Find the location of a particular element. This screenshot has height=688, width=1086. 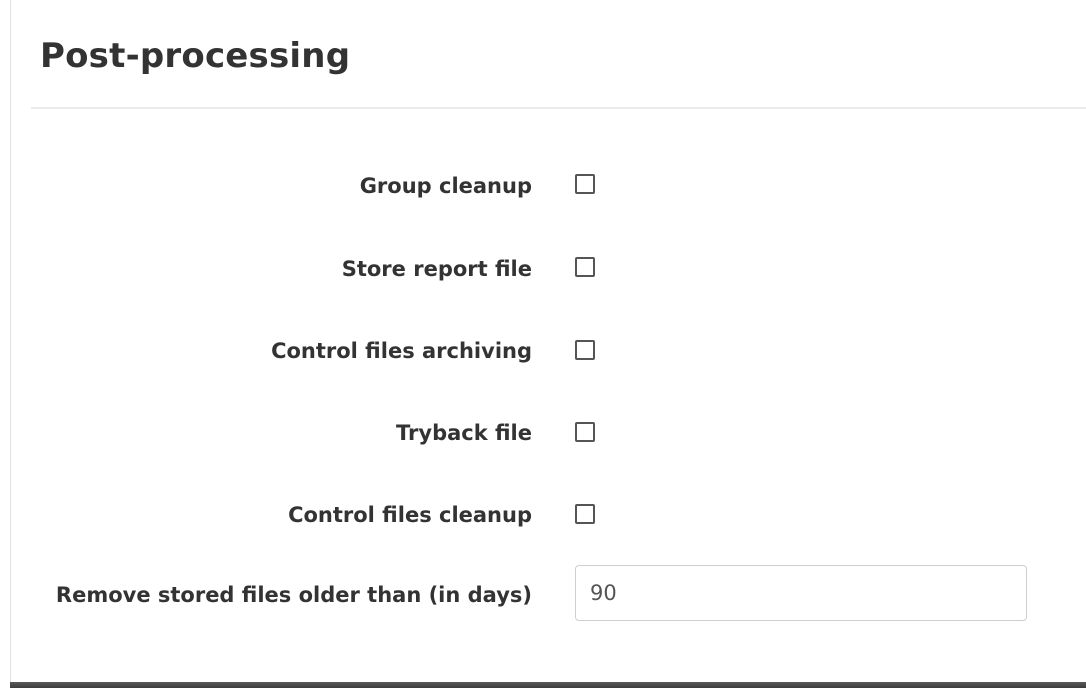

control-files-cleanup-label: Control files cleanup is located at coordinates (410, 515).